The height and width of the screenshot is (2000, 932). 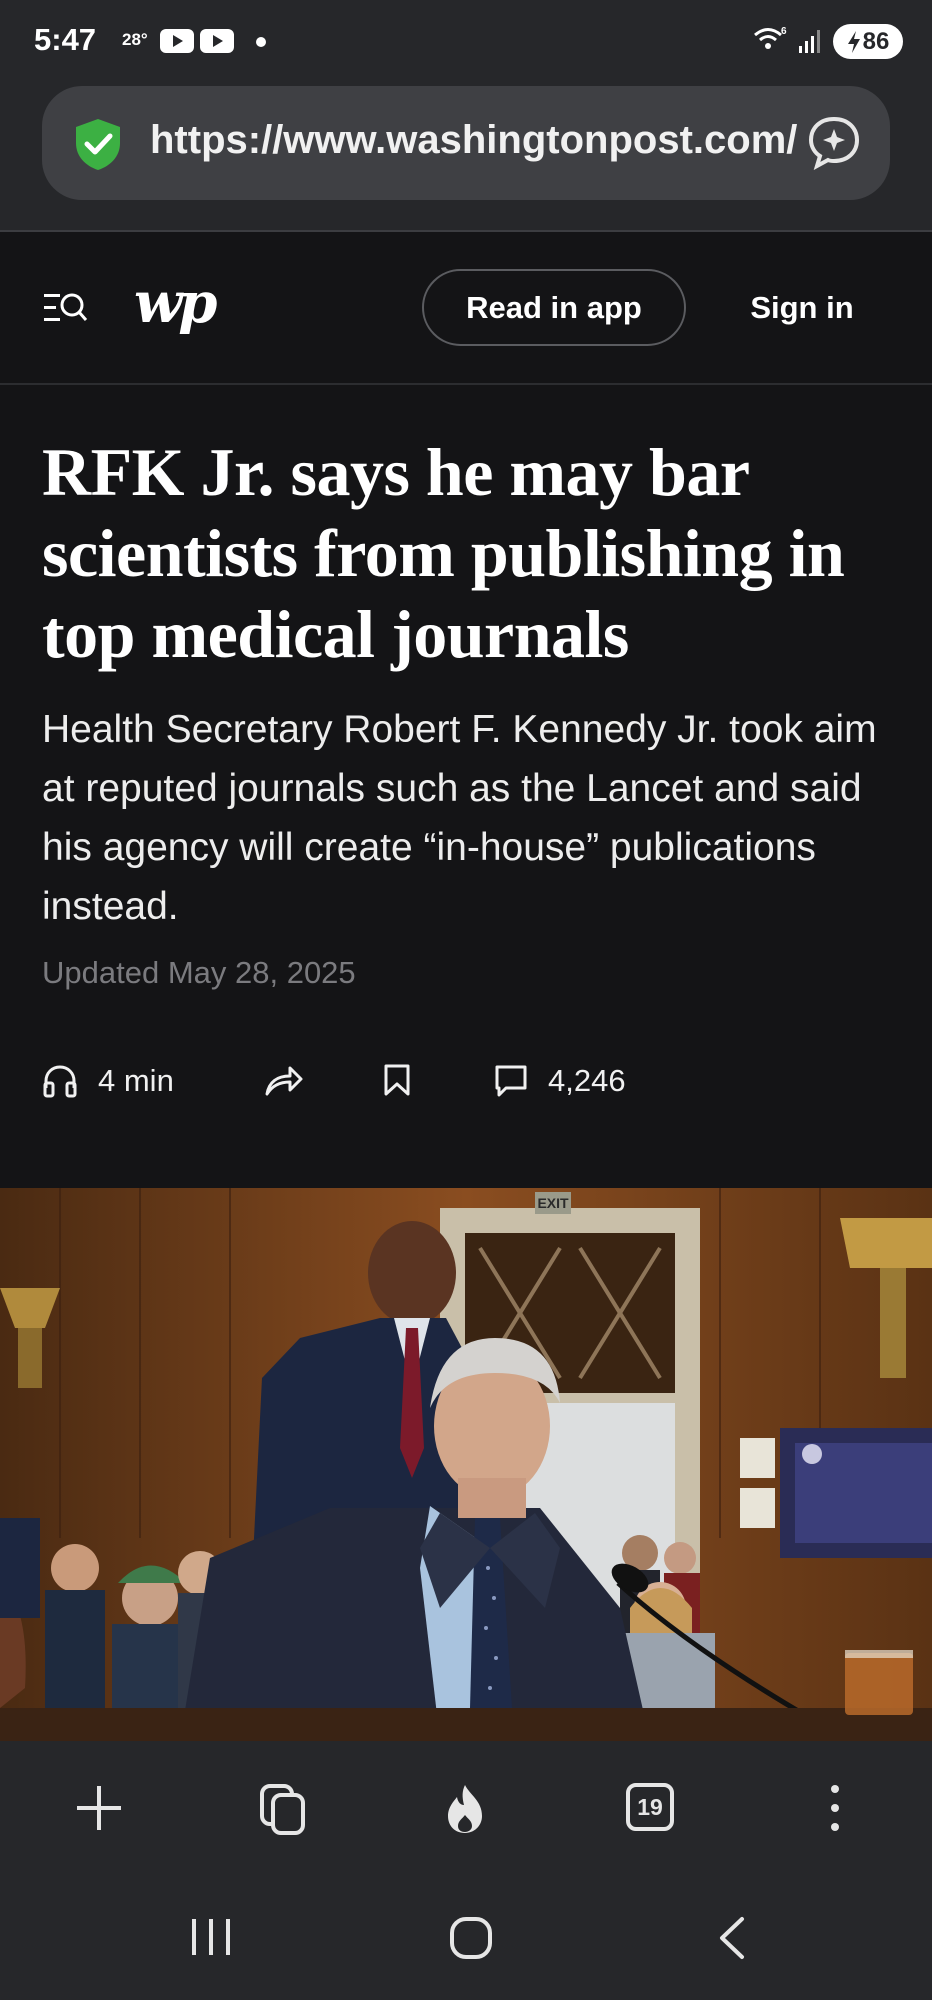 What do you see at coordinates (471, 1938) in the screenshot?
I see `home-icon` at bounding box center [471, 1938].